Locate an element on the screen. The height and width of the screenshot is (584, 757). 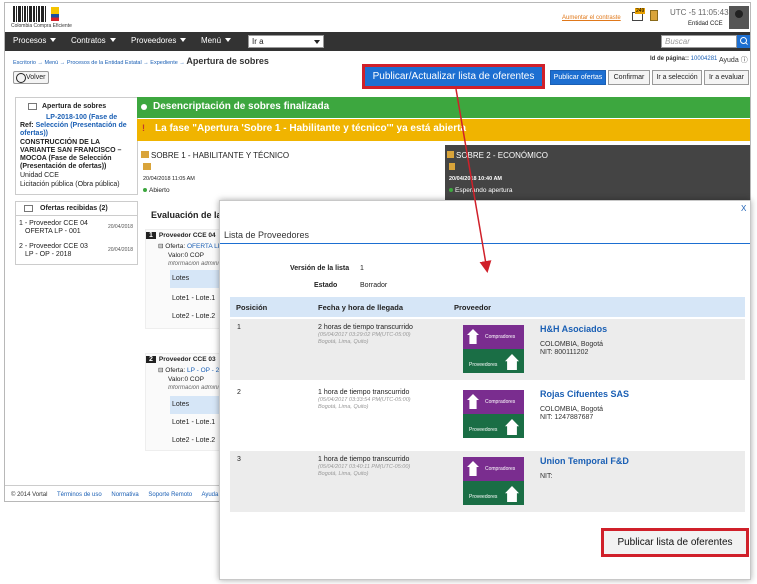
nav-procesos: Procesos is located at coordinates (34, 40).